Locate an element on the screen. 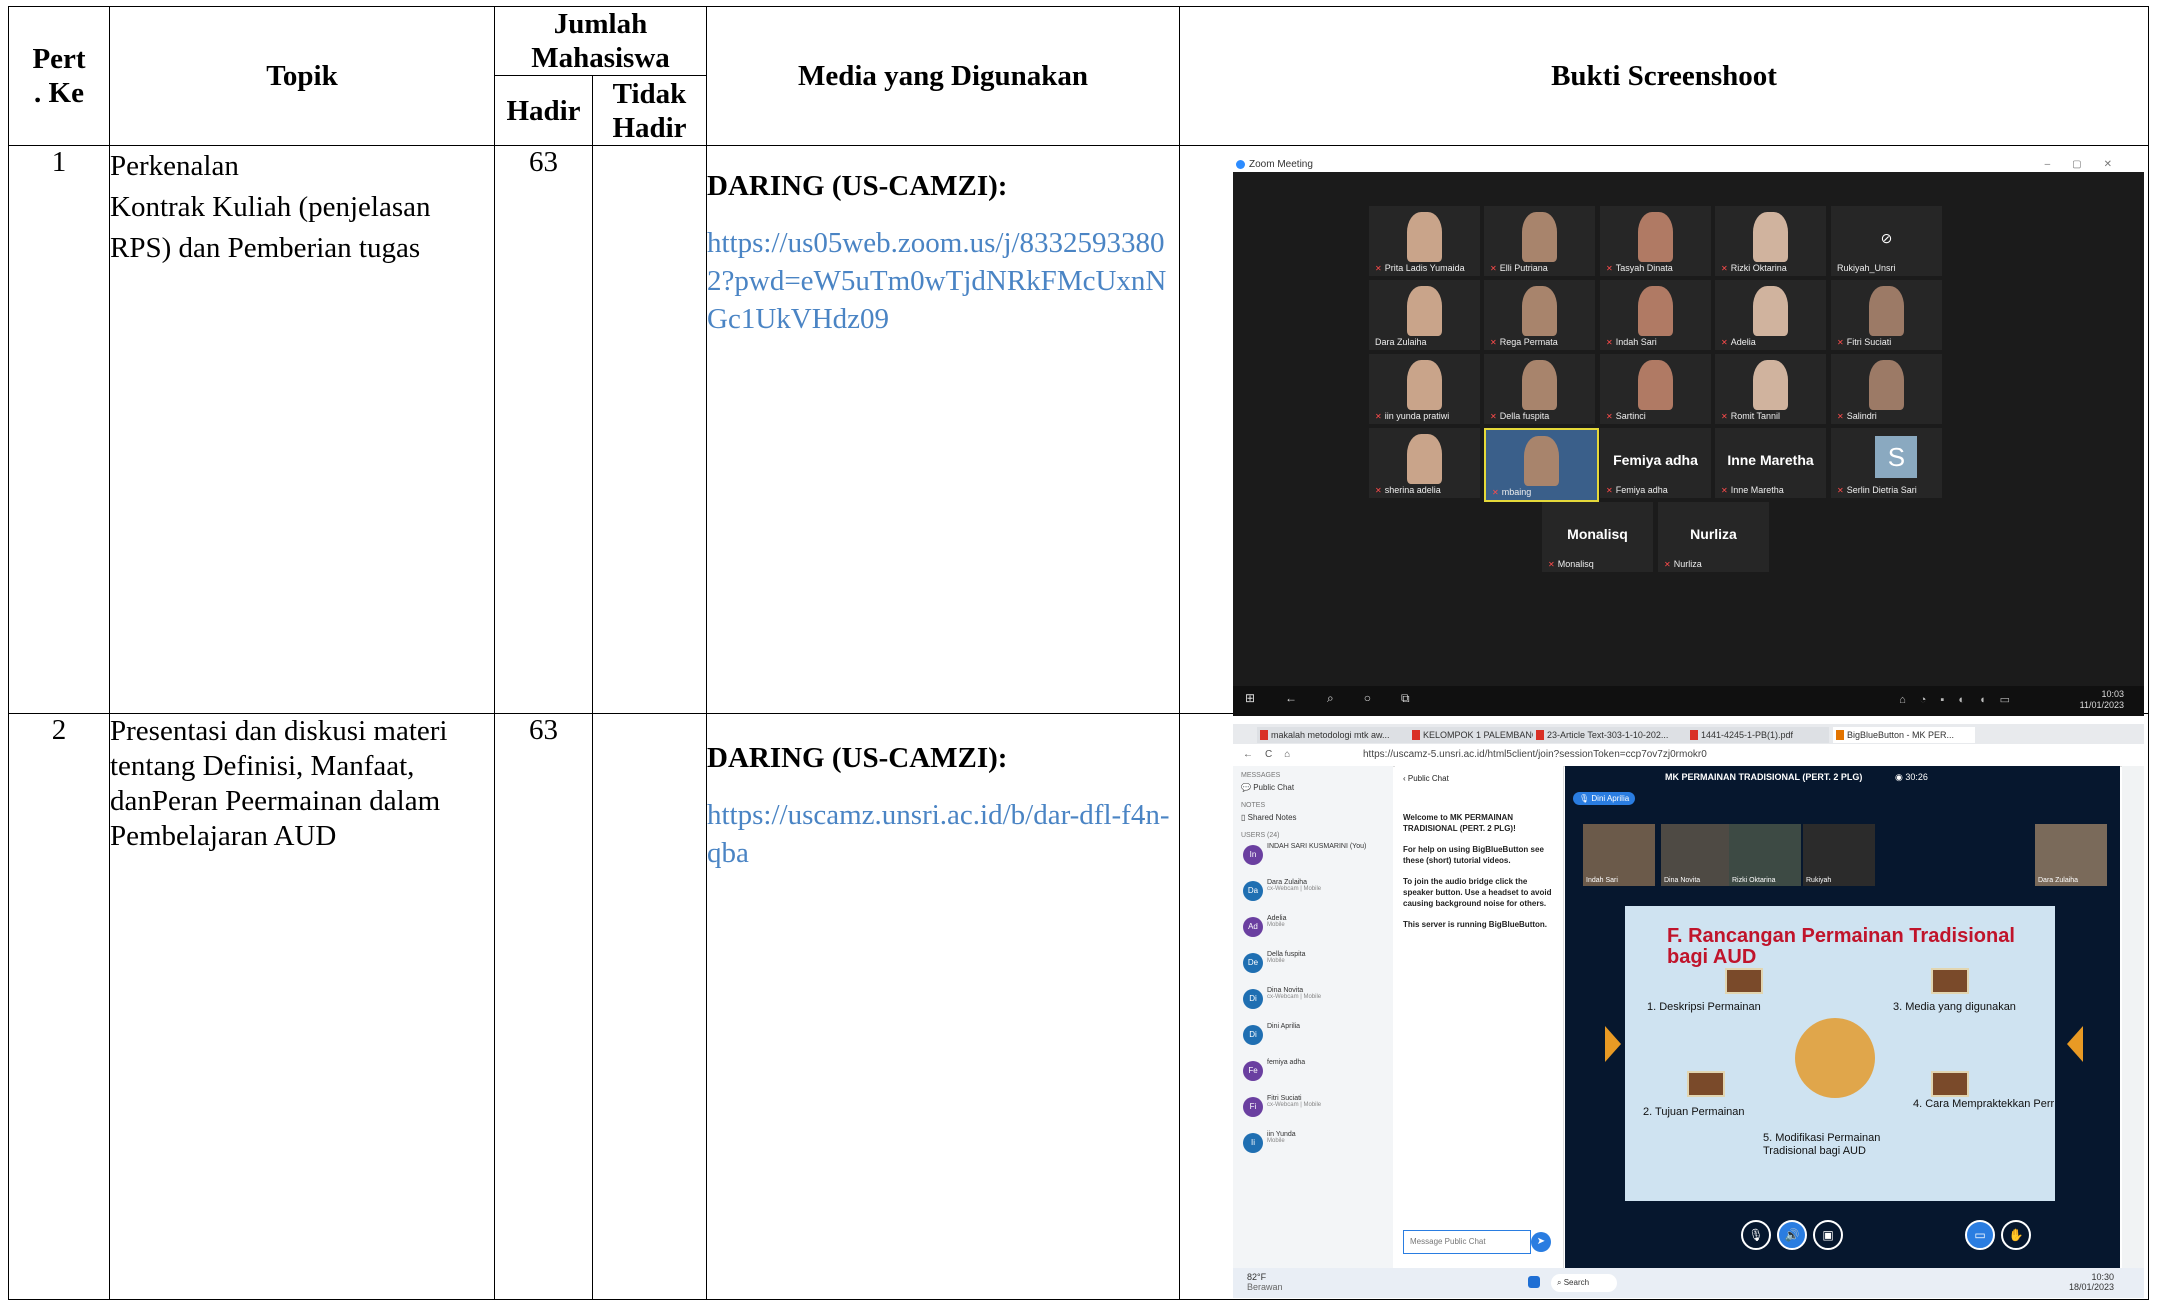  user-list-item: Da Dara Zulaiha cx-Webcam | Mobile is located at coordinates (1313, 897).